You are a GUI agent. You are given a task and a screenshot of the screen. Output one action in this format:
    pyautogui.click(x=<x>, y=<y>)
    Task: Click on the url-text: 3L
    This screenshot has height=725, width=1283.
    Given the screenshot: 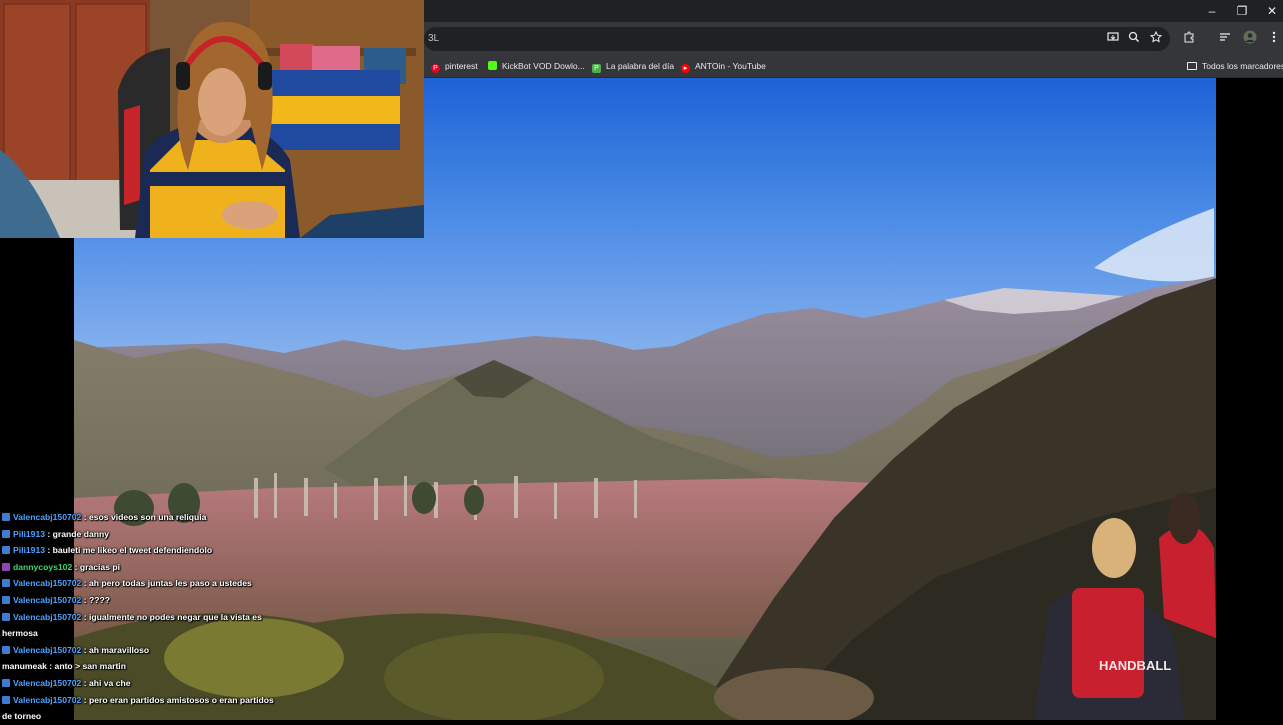 What is the action you would take?
    pyautogui.click(x=434, y=38)
    